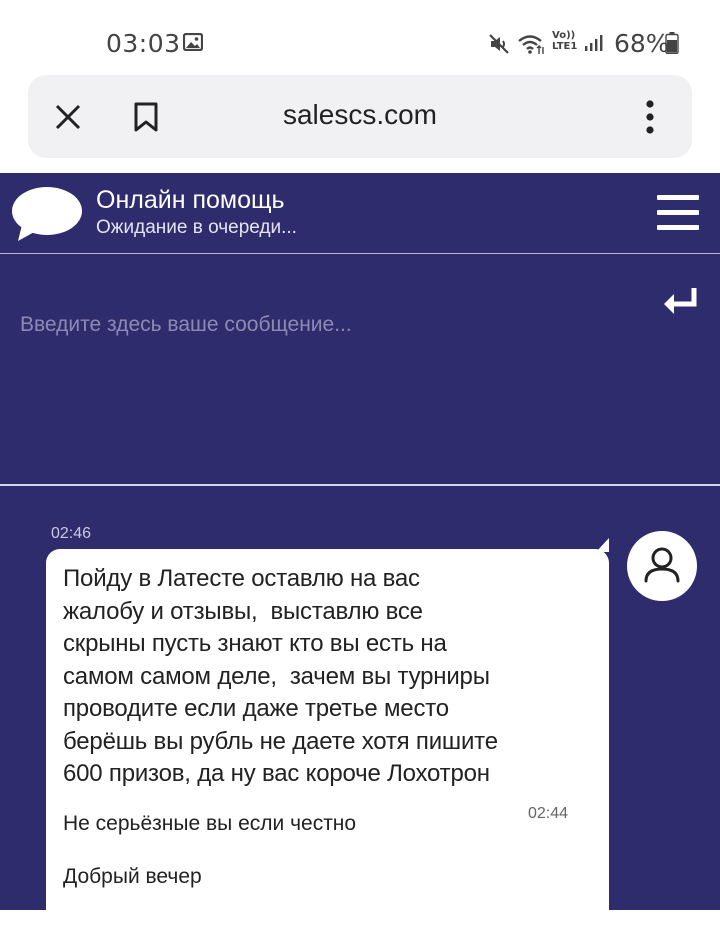 The width and height of the screenshot is (720, 929). What do you see at coordinates (47, 214) in the screenshot?
I see `chat-bubble-icon` at bounding box center [47, 214].